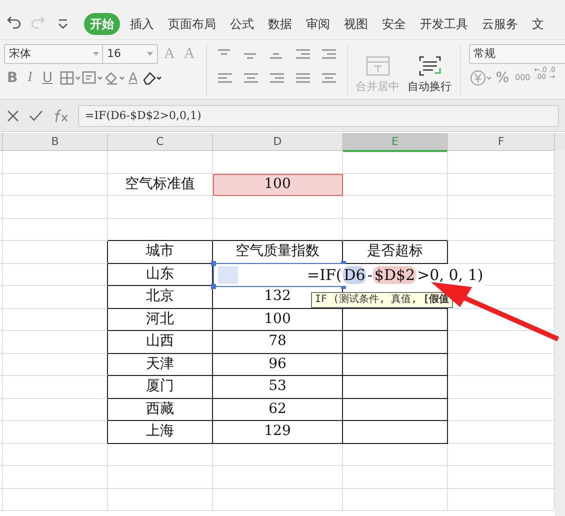 The height and width of the screenshot is (516, 565). What do you see at coordinates (280, 23) in the screenshot?
I see `ribbon-tab: 数据` at bounding box center [280, 23].